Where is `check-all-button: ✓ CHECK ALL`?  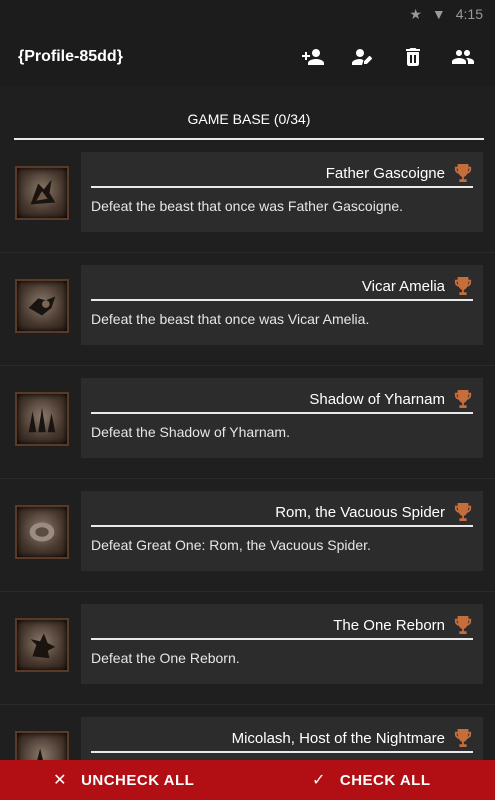 check-all-button: ✓ CHECK ALL is located at coordinates (371, 780).